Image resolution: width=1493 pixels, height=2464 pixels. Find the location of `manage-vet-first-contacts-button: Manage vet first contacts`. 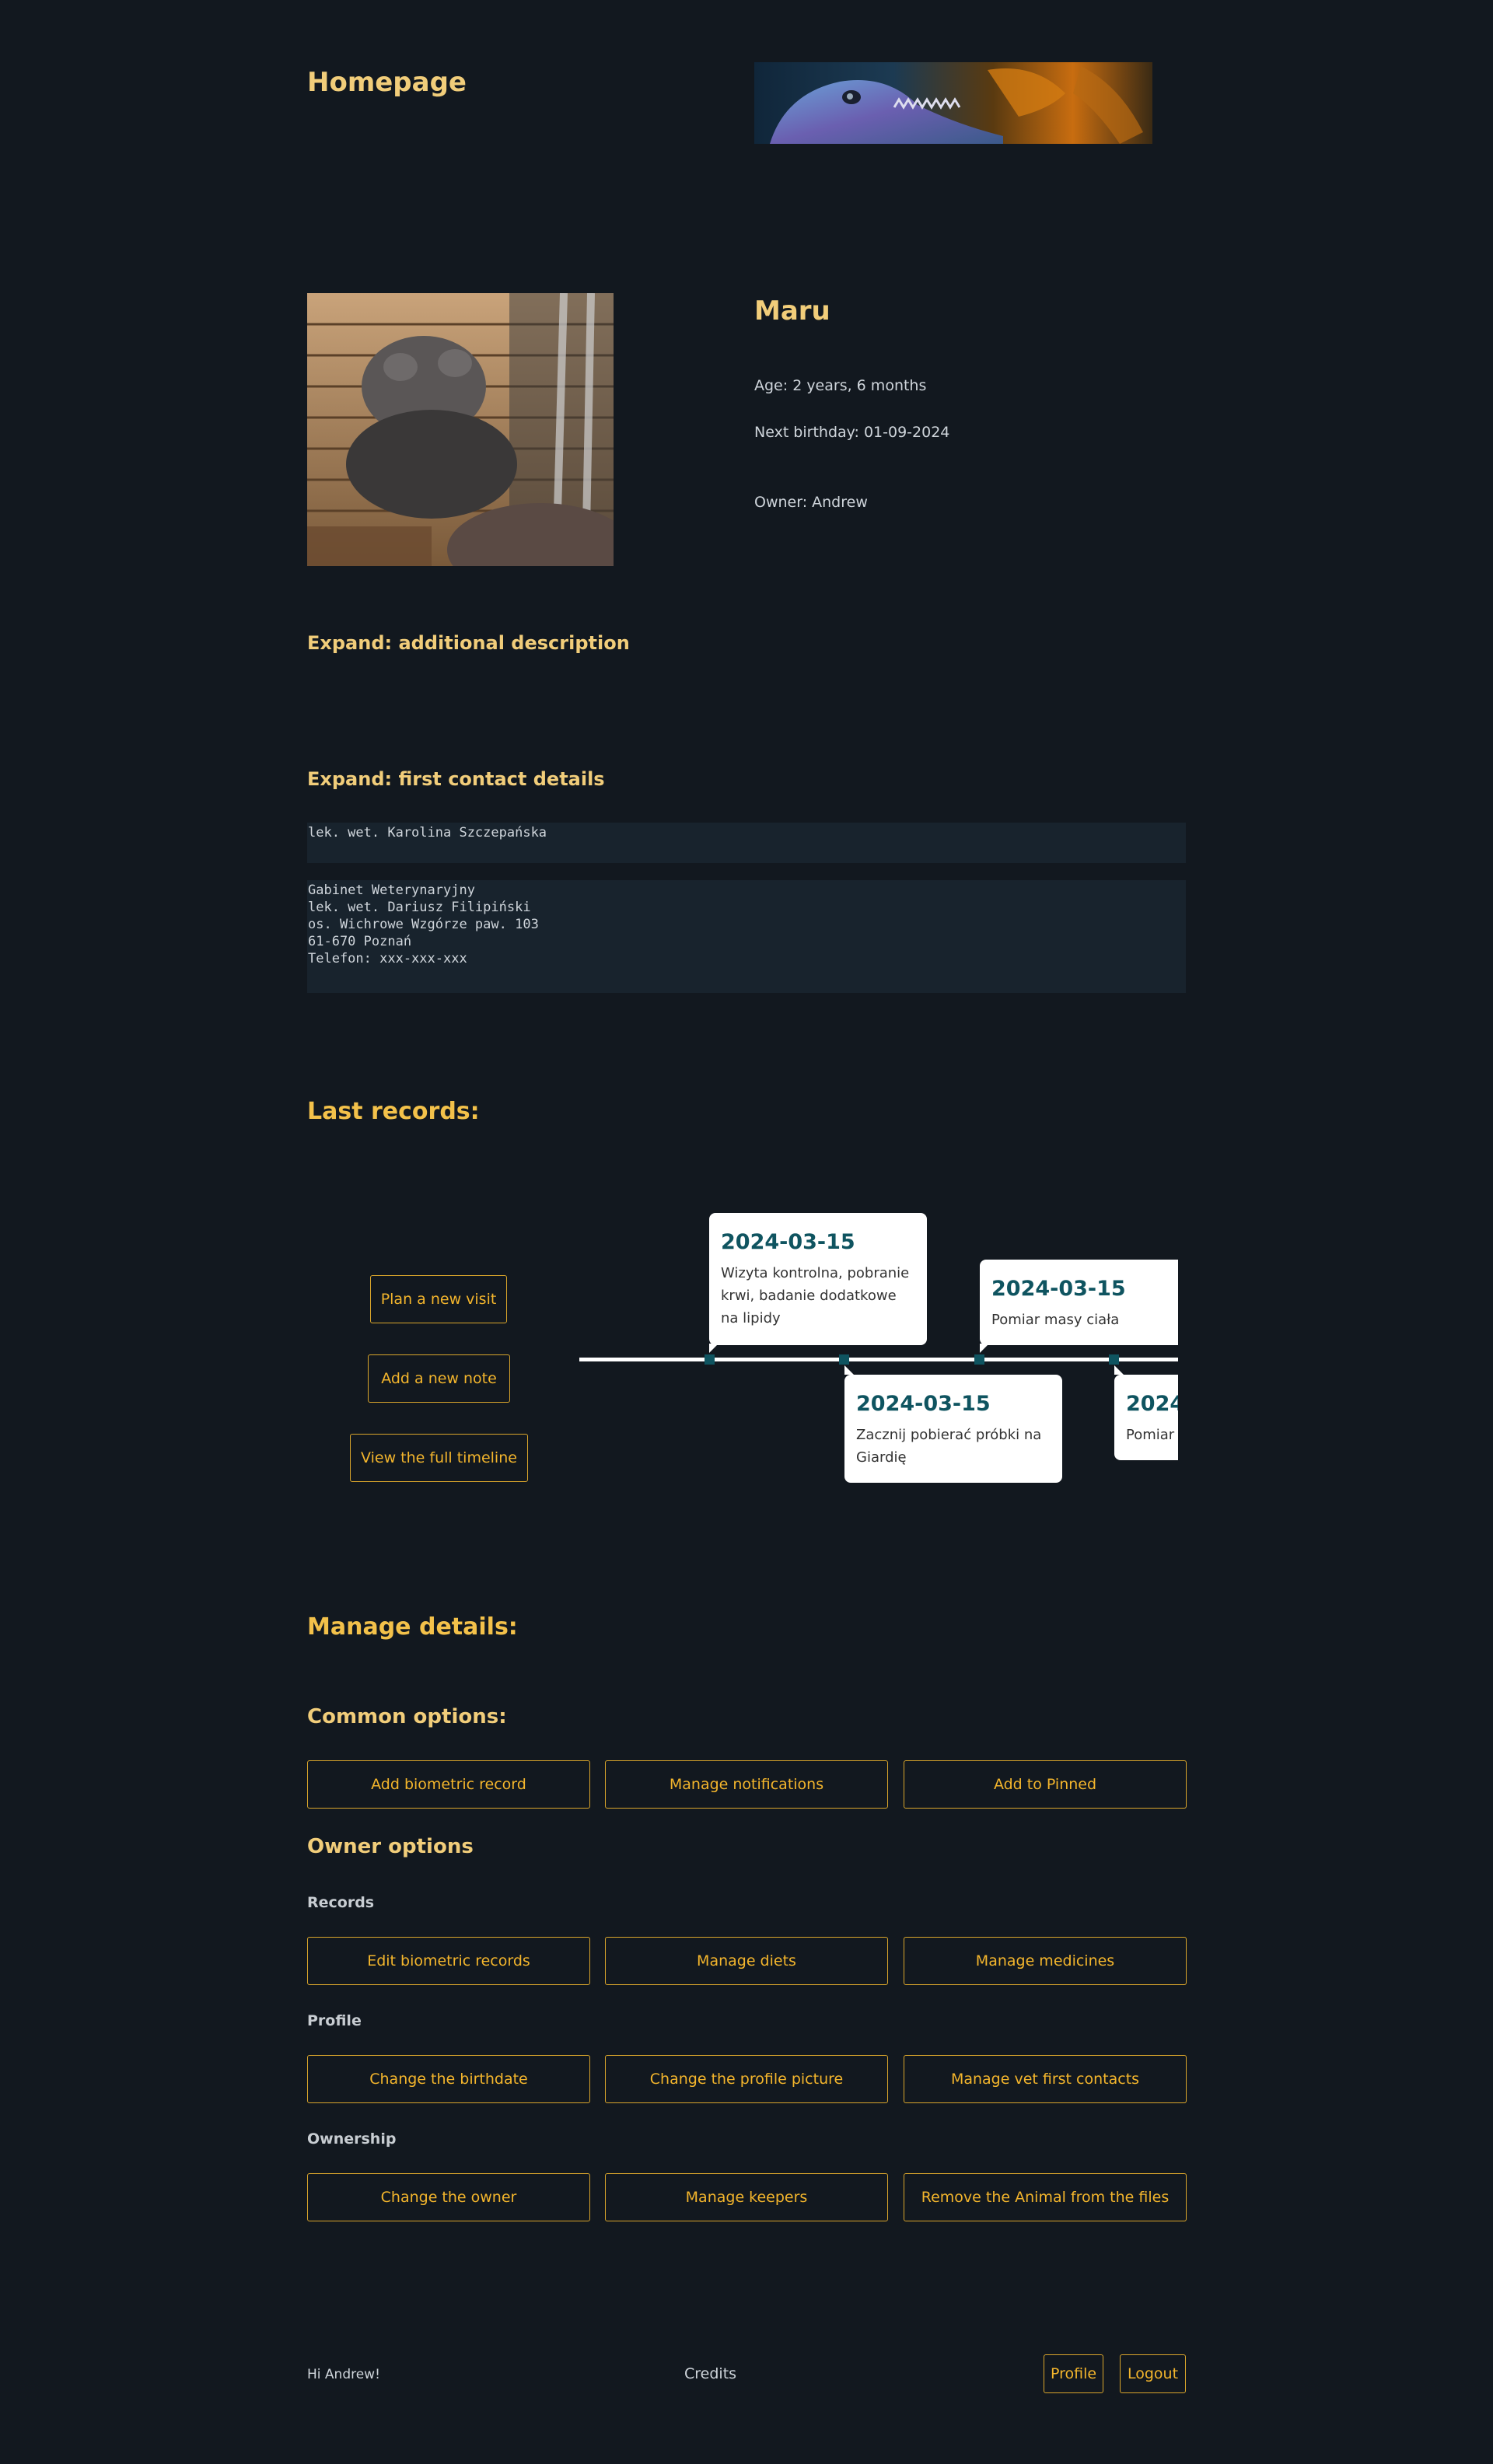

manage-vet-first-contacts-button: Manage vet first contacts is located at coordinates (1045, 2079).